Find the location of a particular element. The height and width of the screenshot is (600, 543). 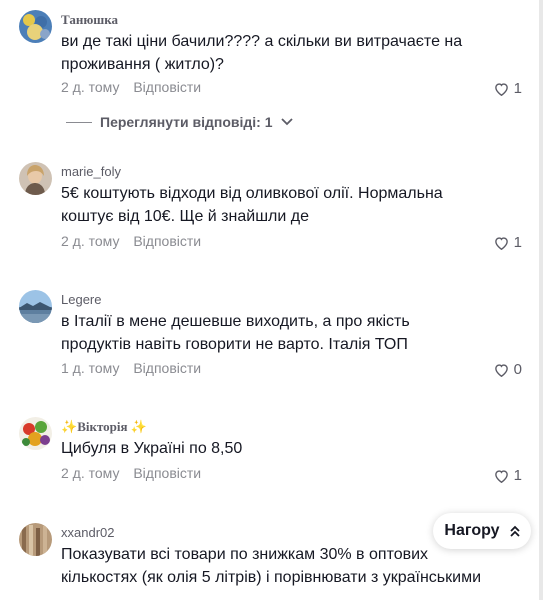

comment-username: xxandr02 is located at coordinates (87, 532).